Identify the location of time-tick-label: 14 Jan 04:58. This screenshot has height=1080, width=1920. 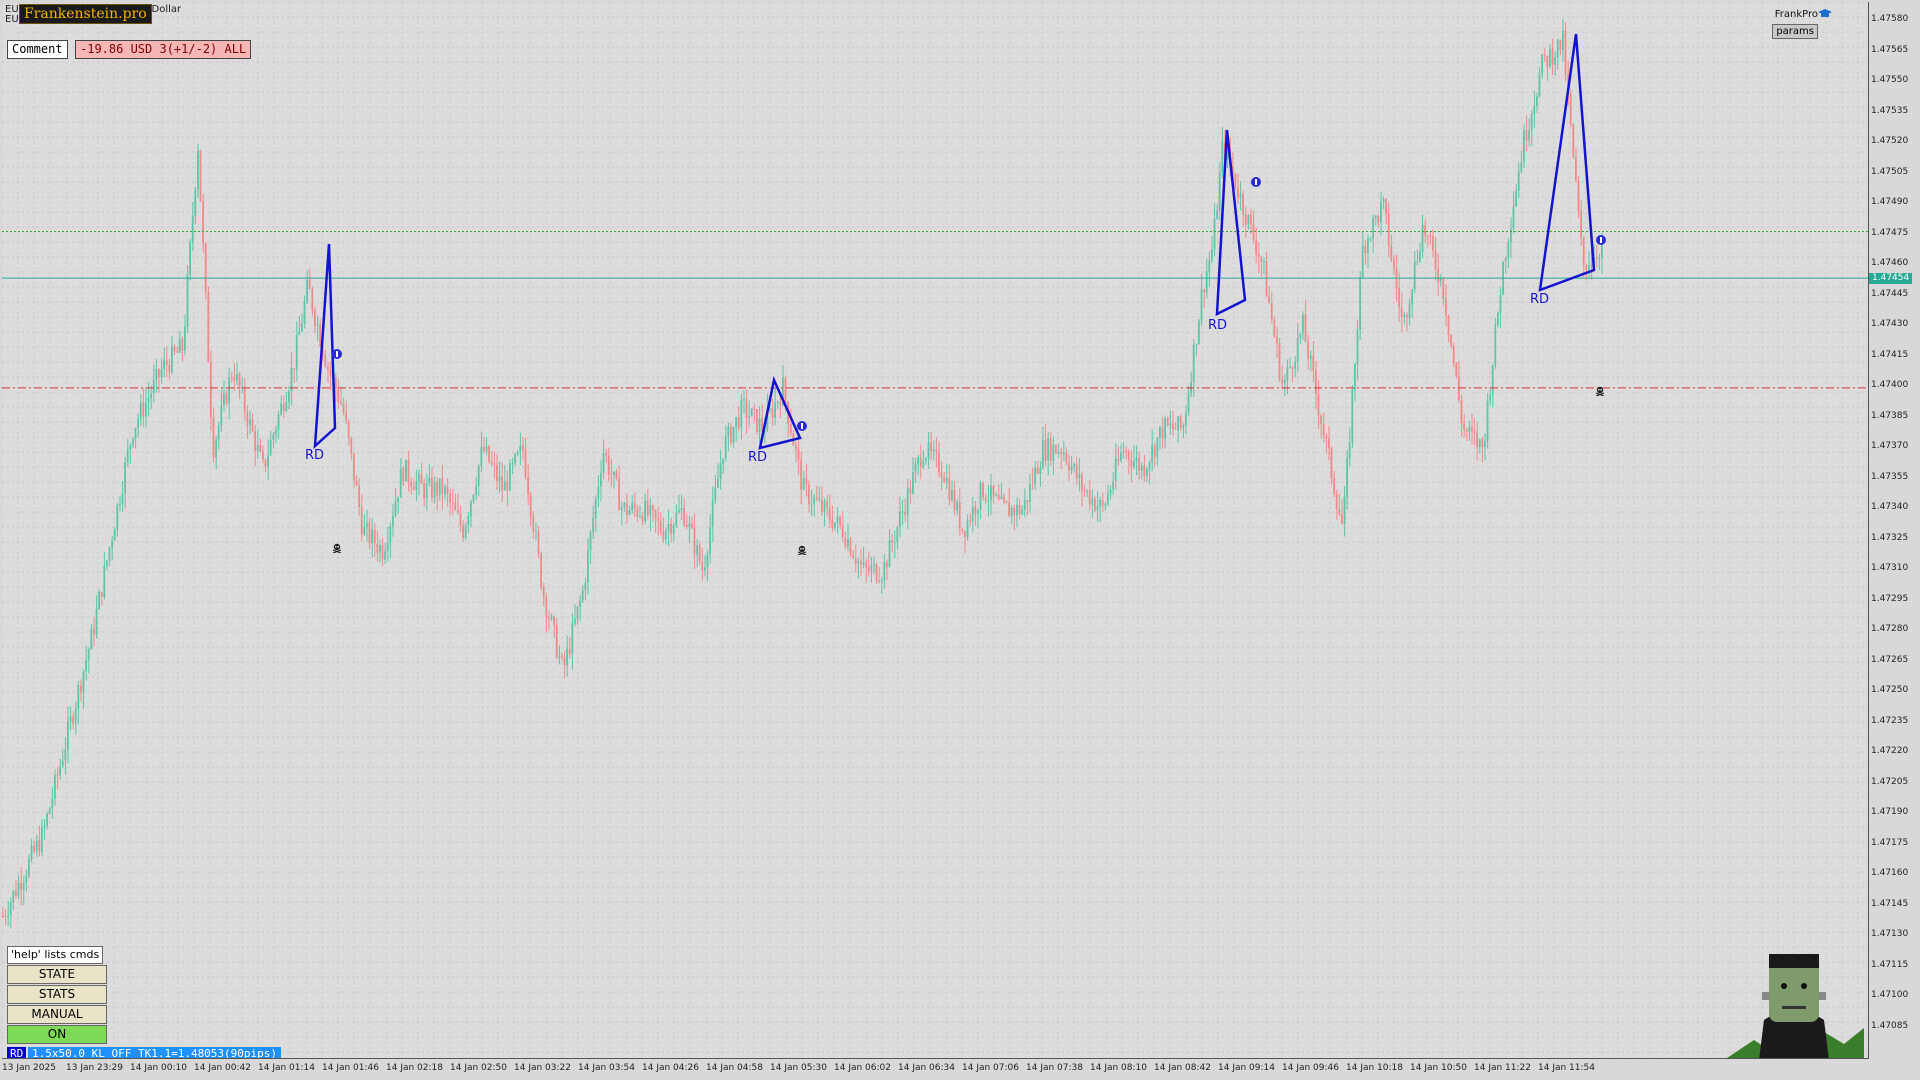
(734, 1068).